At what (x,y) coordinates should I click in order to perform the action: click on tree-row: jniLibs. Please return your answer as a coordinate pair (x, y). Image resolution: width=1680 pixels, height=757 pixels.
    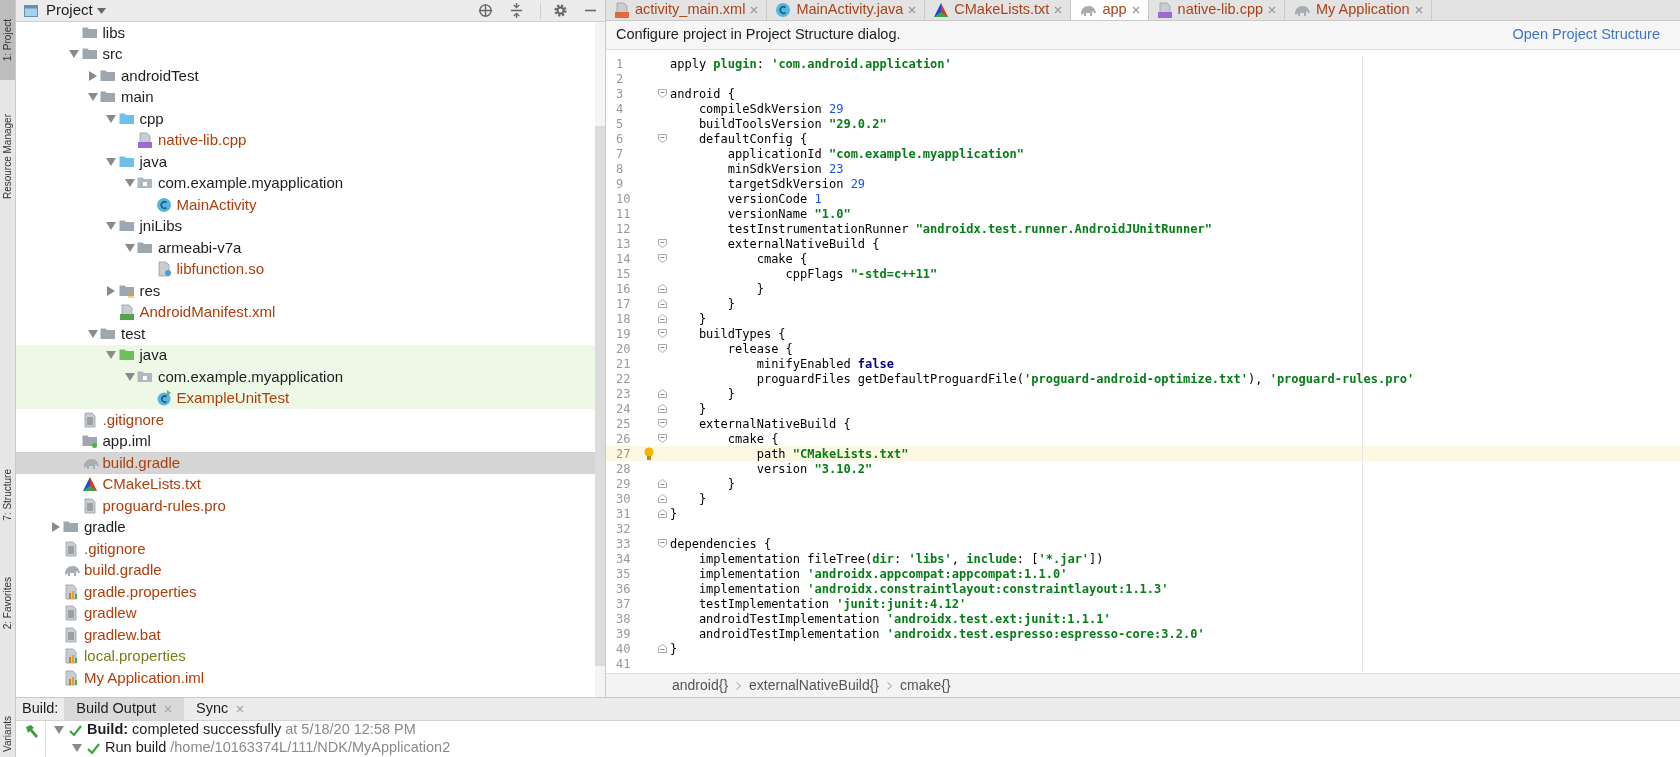
    Looking at the image, I should click on (305, 226).